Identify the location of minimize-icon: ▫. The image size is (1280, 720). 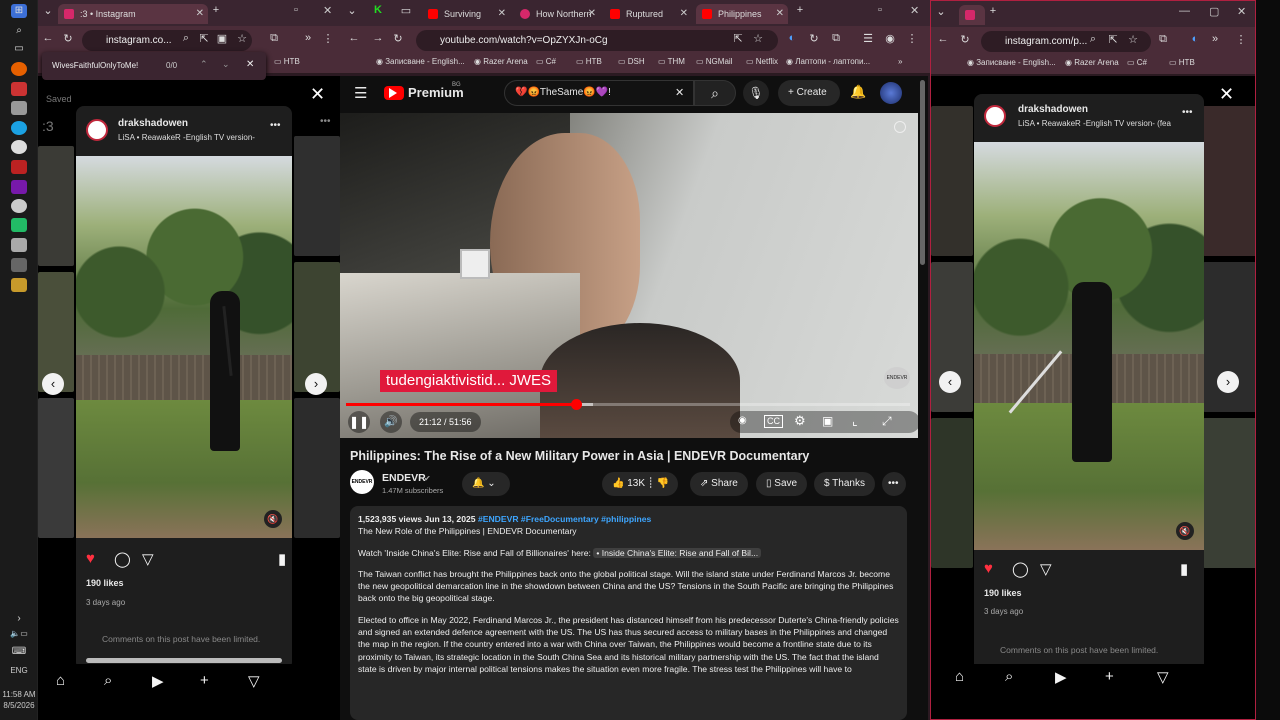
(880, 10).